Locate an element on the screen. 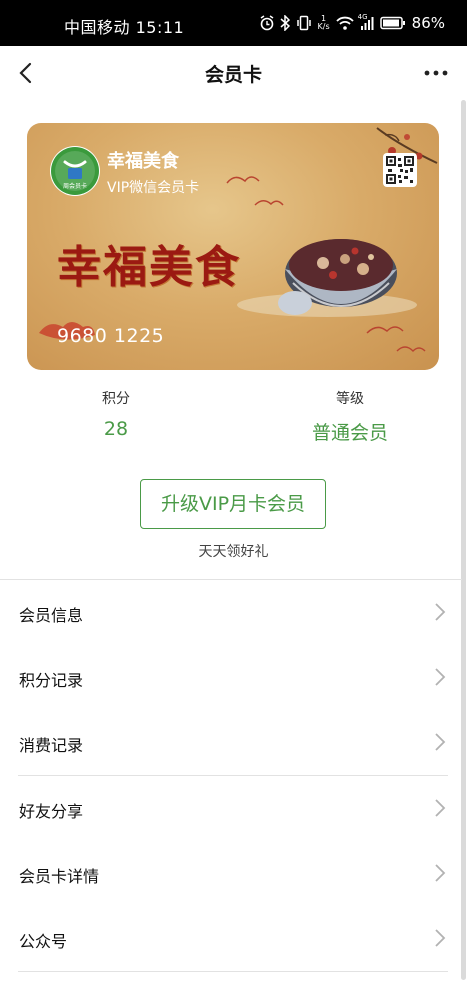 The image size is (467, 1000). divider is located at coordinates (233, 971).